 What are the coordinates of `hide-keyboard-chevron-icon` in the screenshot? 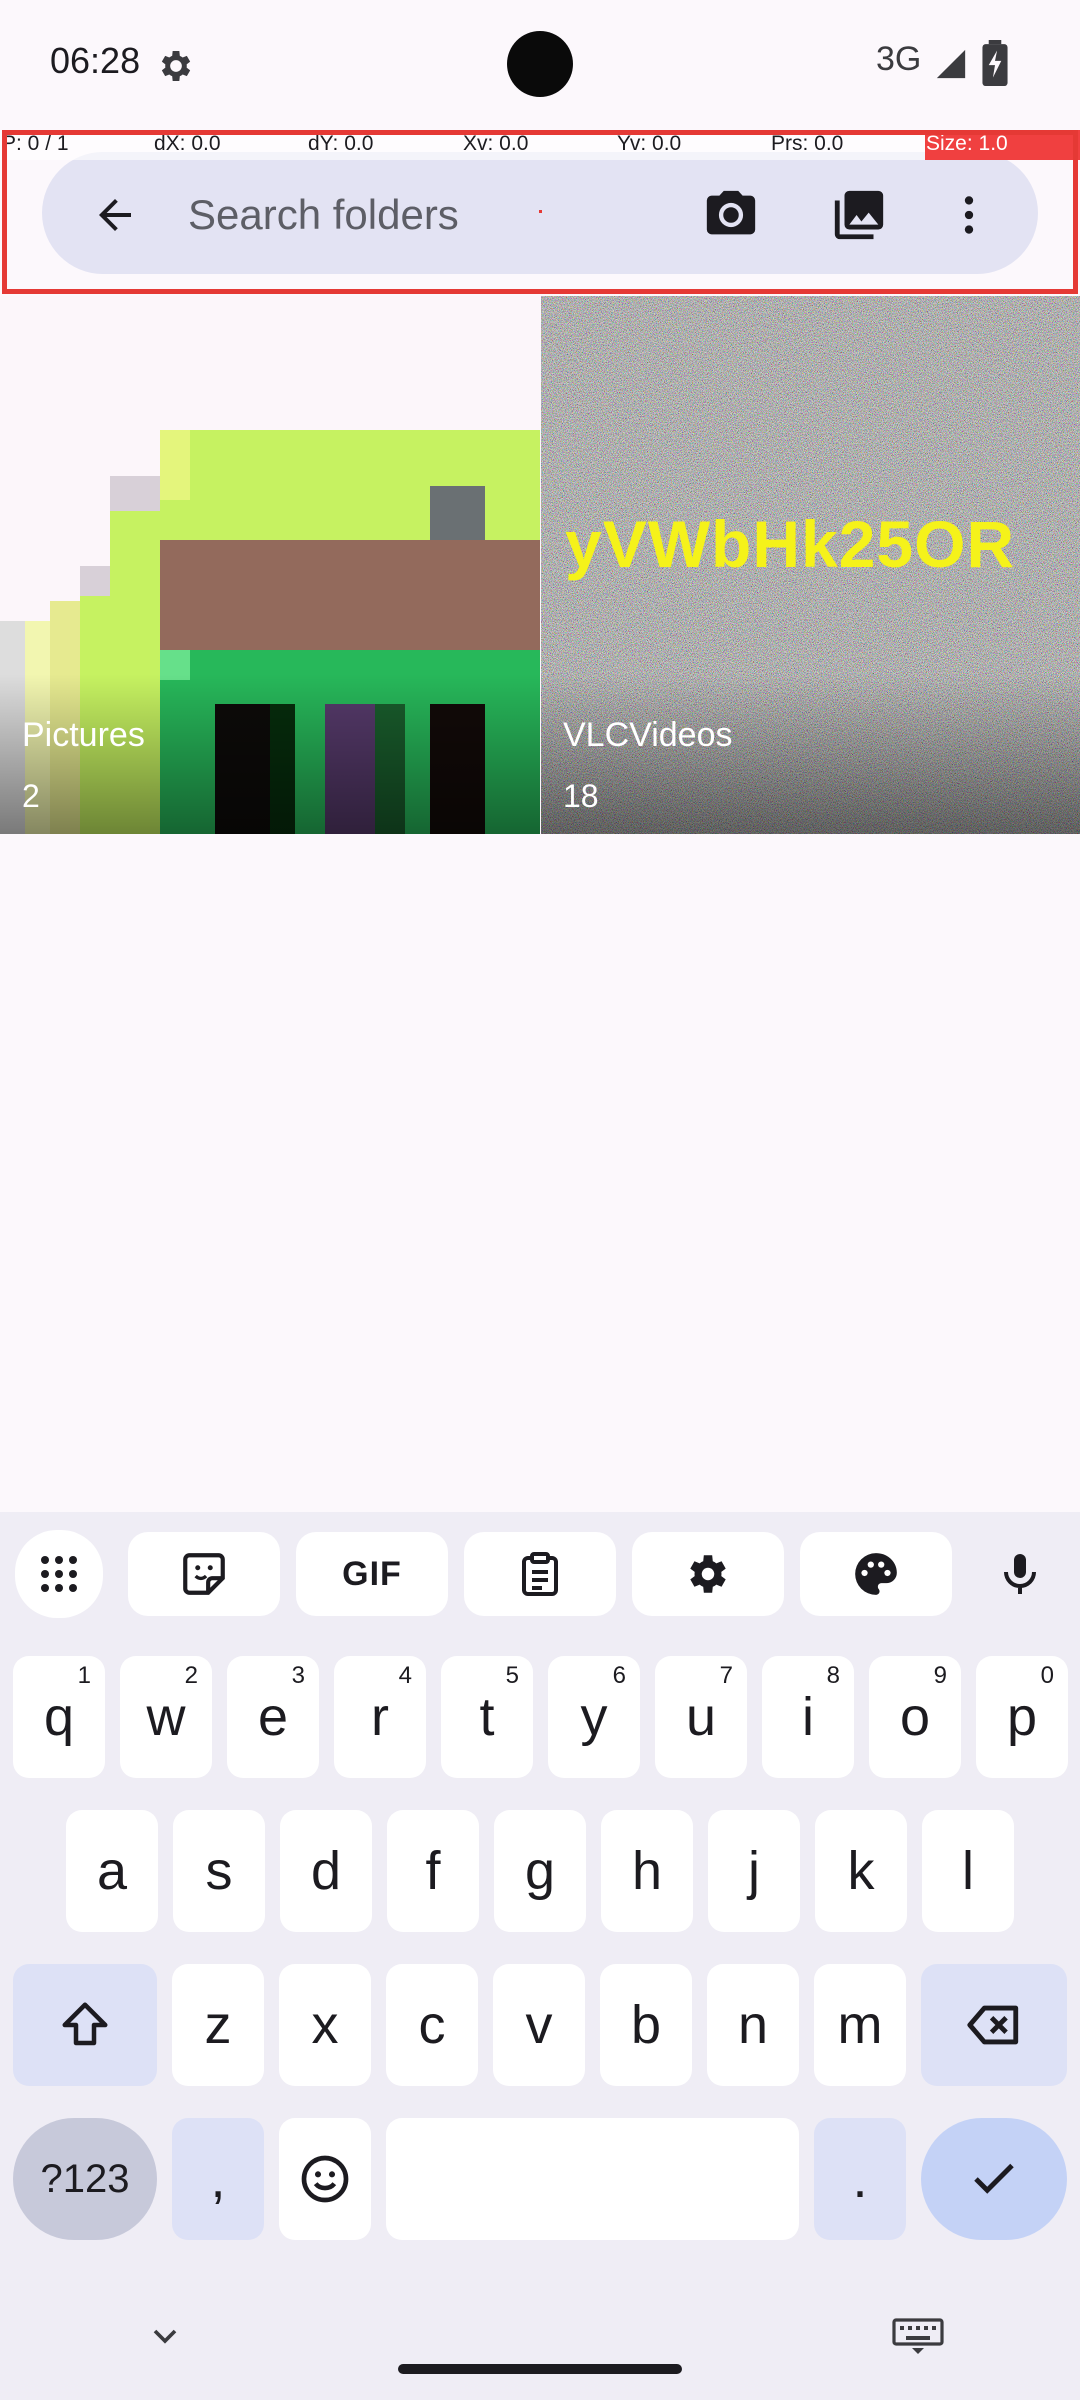 It's located at (165, 2336).